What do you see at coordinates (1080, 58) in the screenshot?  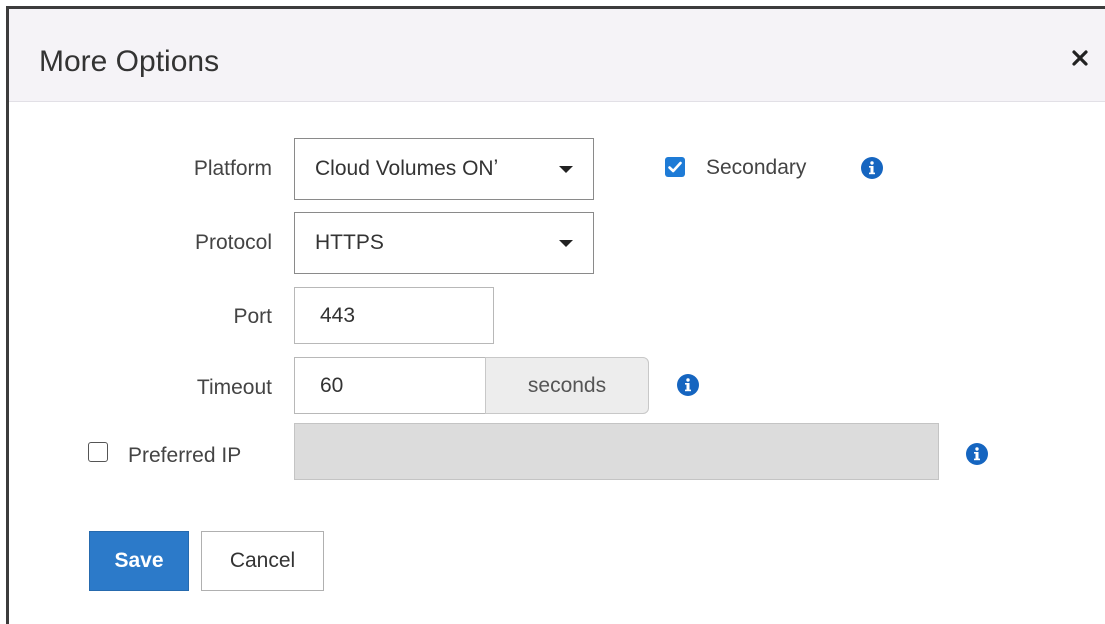 I see `close-icon` at bounding box center [1080, 58].